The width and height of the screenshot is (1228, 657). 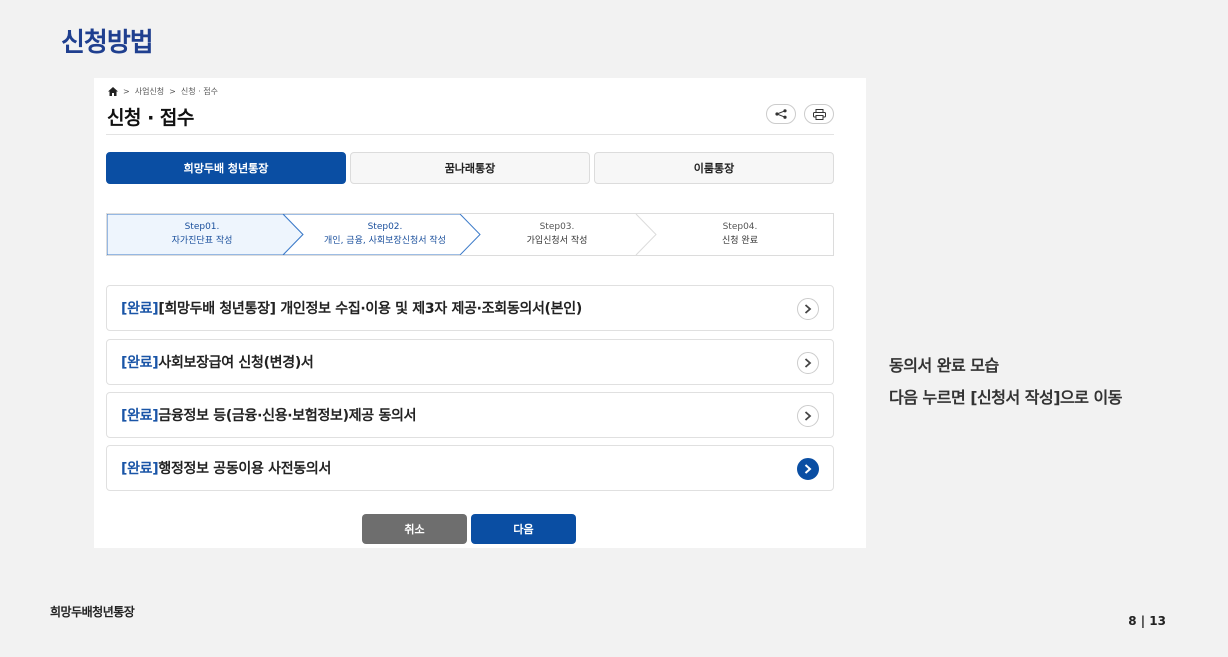 I want to click on consent-title: 금융정보 등(금융·신용·보험정보)제공 동의서, so click(x=287, y=416).